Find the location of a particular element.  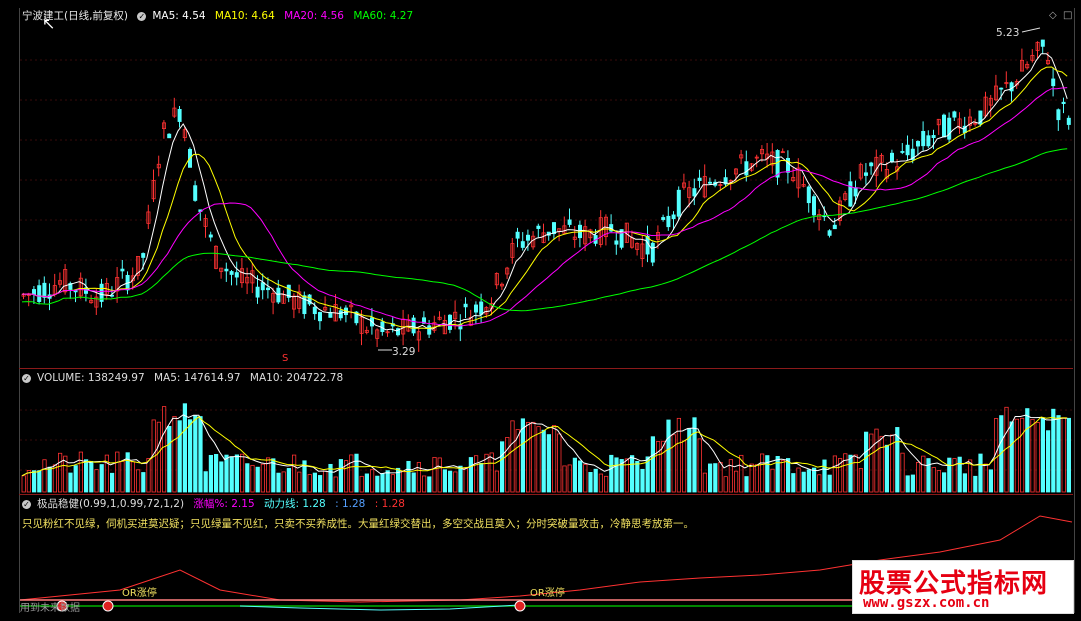

indicator-v3: : 1.28 is located at coordinates (350, 504).